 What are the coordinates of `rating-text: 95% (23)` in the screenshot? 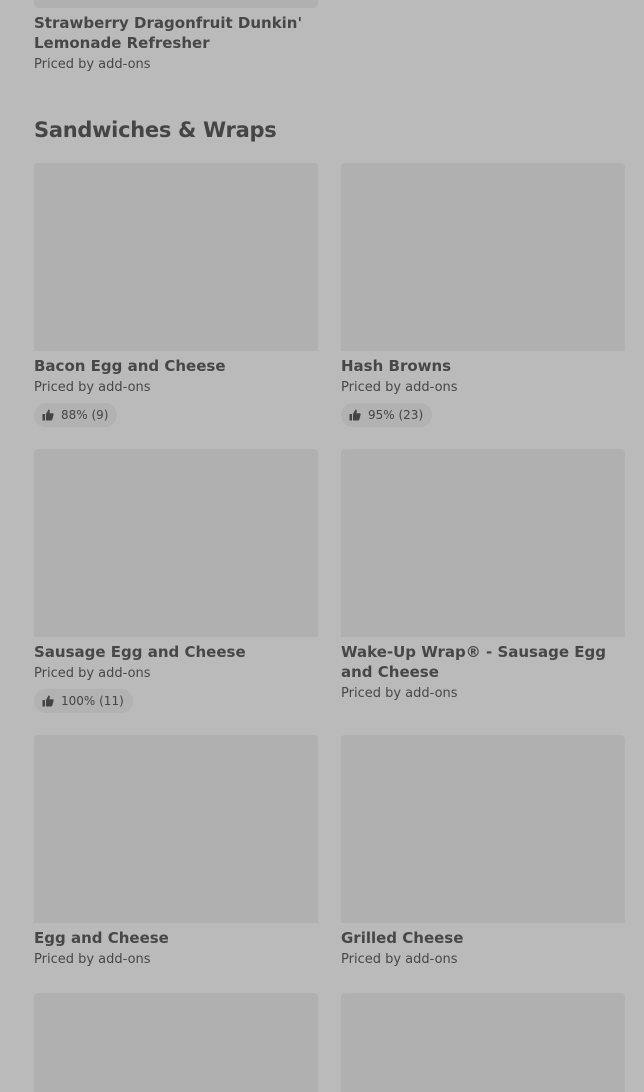 It's located at (396, 415).